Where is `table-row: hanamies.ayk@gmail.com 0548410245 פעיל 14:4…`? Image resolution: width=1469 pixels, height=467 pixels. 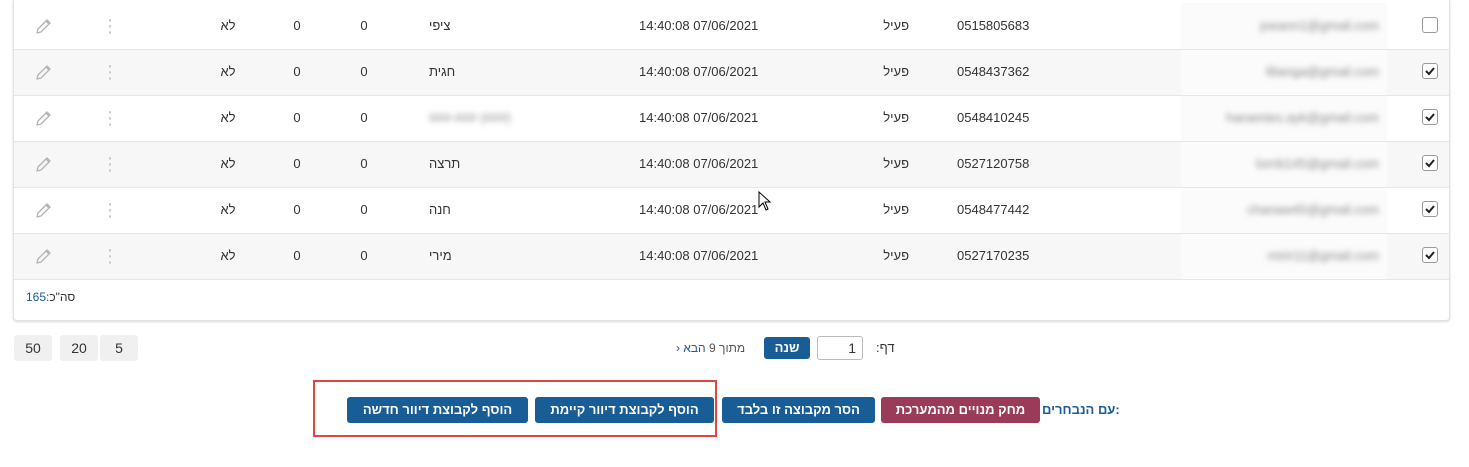 table-row: hanamies.ayk@gmail.com 0548410245 פעיל 14:4… is located at coordinates (731, 118).